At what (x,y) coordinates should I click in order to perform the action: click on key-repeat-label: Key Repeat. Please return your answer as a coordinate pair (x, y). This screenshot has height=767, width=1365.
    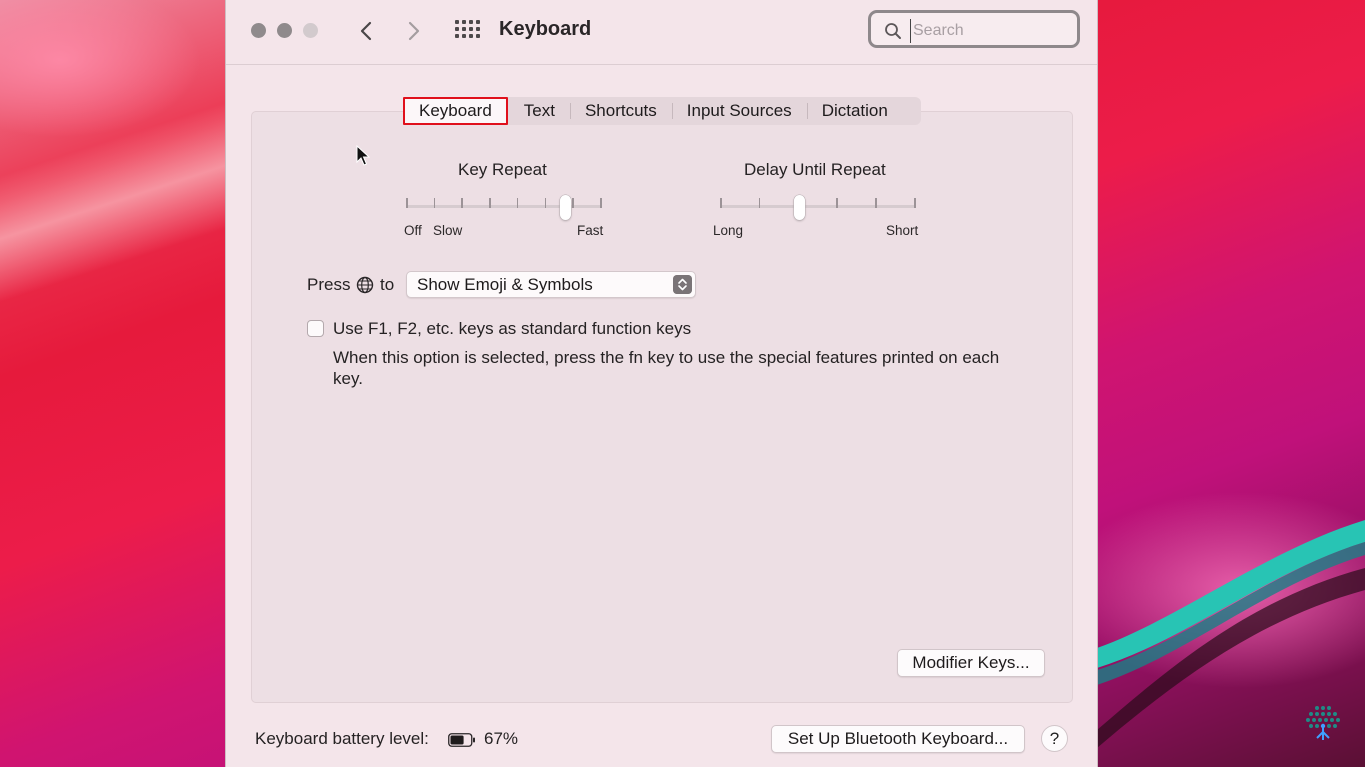
    Looking at the image, I should click on (502, 170).